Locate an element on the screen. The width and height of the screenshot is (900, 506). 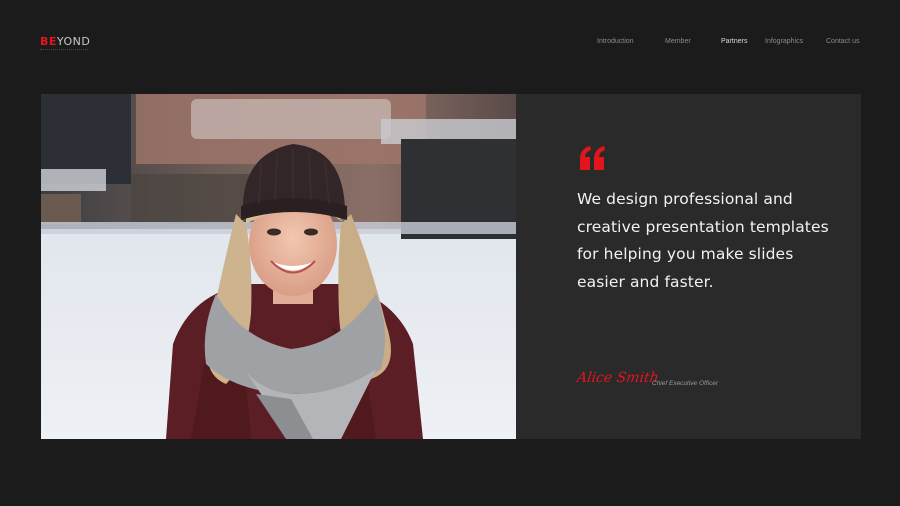
nav-item-introduction: Introduction is located at coordinates (615, 41).